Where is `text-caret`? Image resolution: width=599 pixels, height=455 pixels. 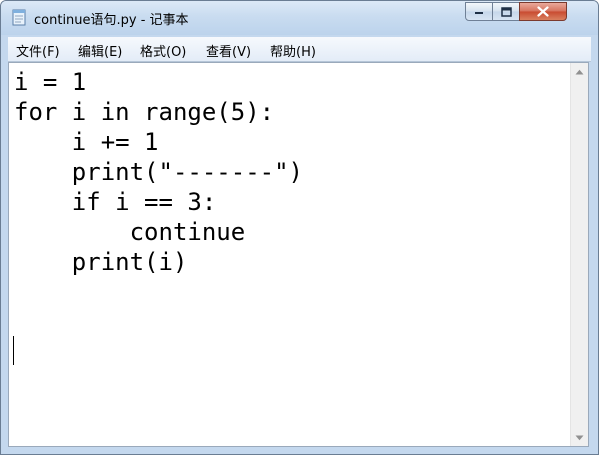 text-caret is located at coordinates (13, 350).